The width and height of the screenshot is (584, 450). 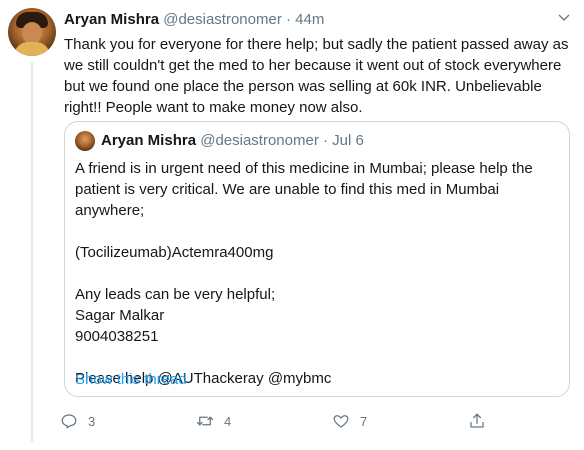 I want to click on quoted-header: Aryan Mishra @desiastronomer · Jul 6, so click(x=232, y=141).